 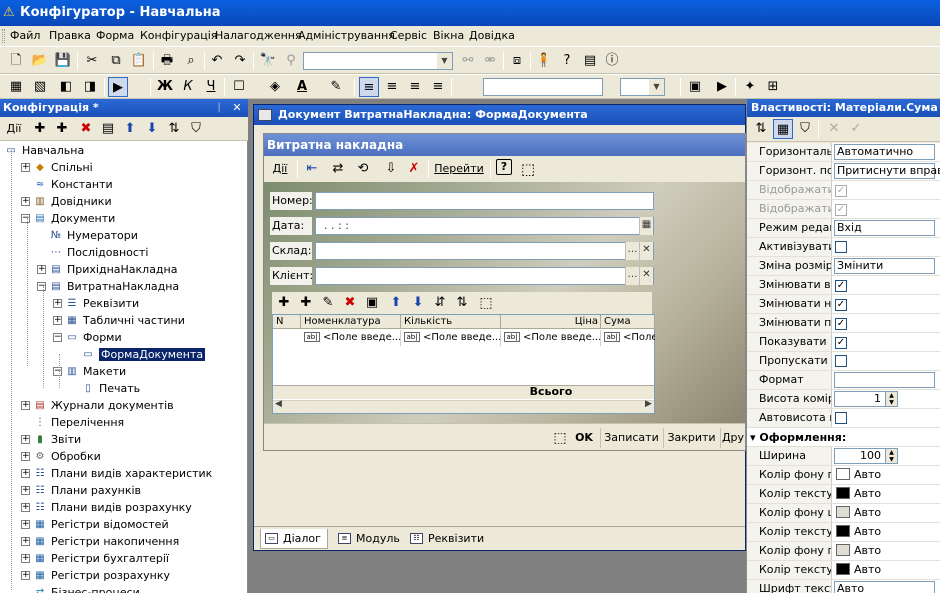 I want to click on property-row: Формат, so click(x=843, y=380).